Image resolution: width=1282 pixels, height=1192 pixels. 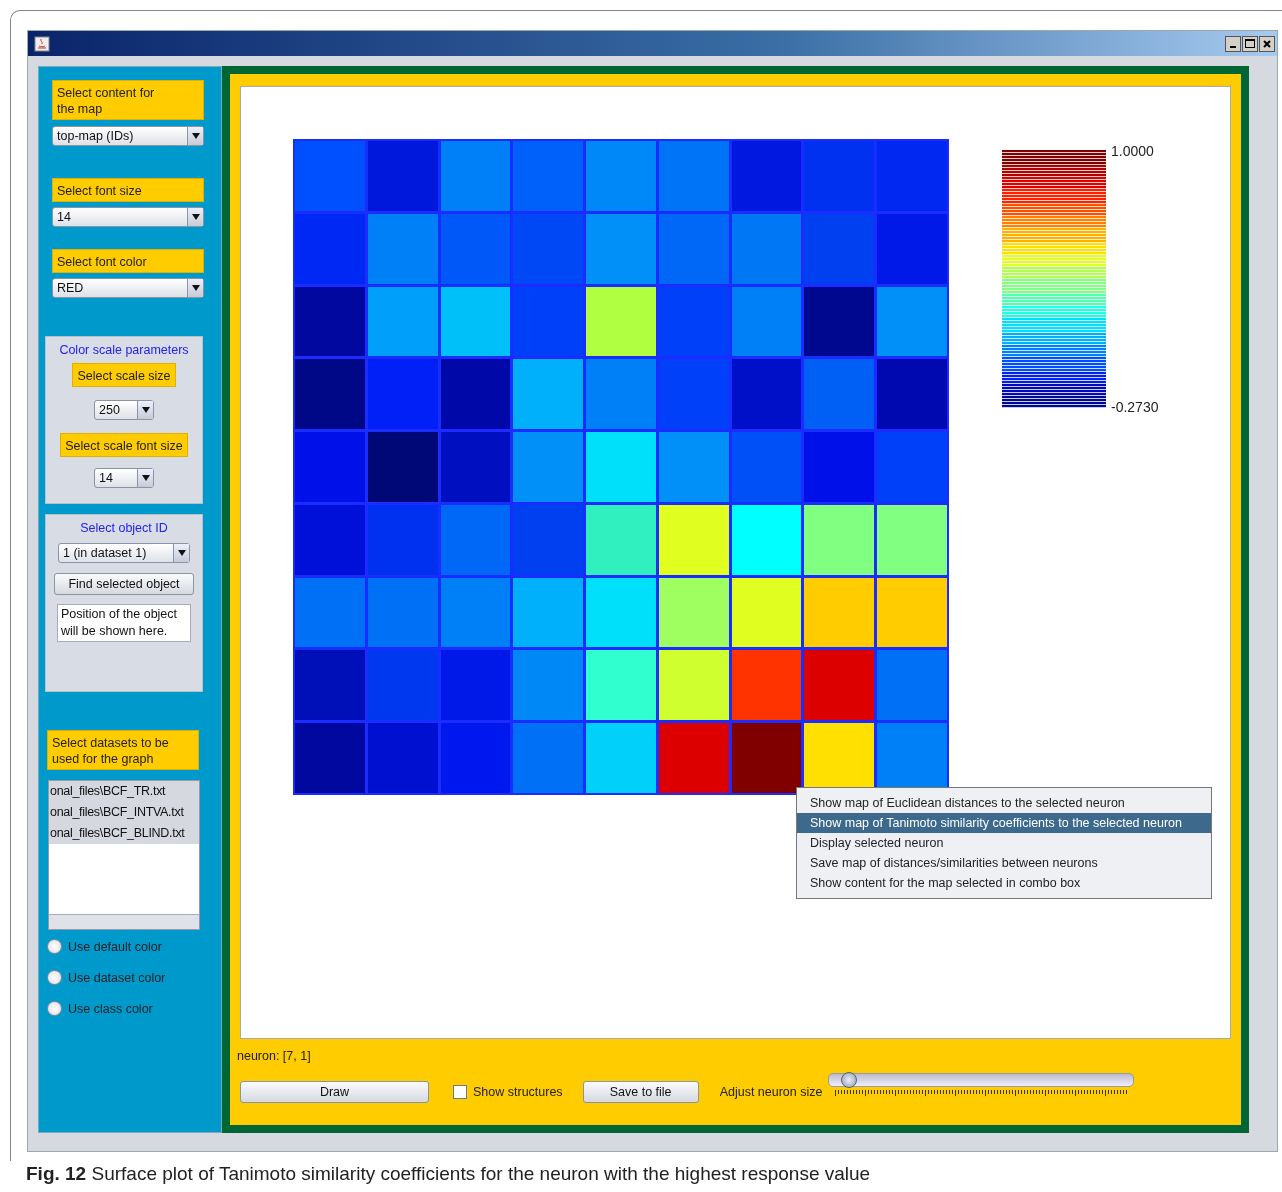 I want to click on slider-thumb, so click(x=848, y=1079).